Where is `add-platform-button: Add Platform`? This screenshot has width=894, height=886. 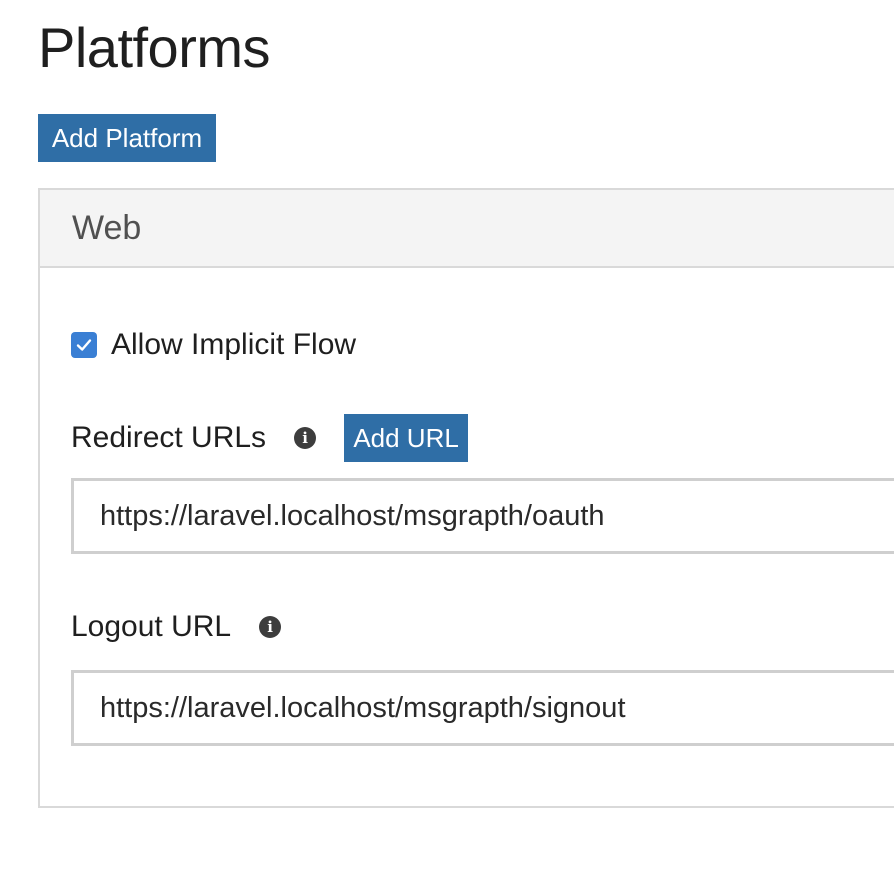
add-platform-button: Add Platform is located at coordinates (127, 138).